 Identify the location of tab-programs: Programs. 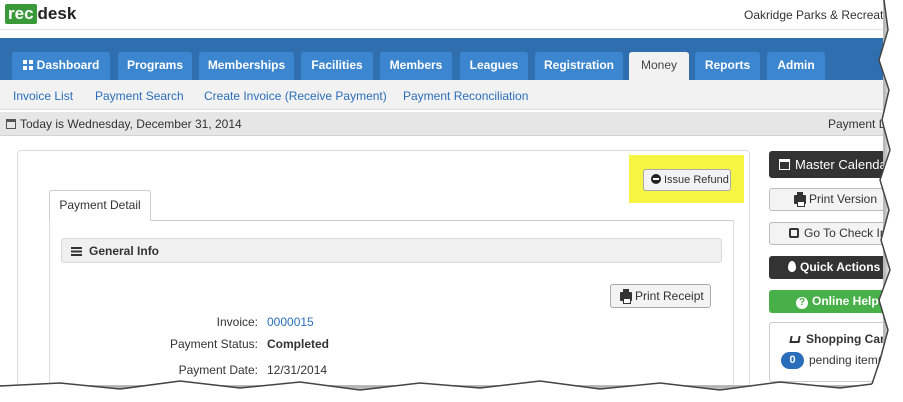
(155, 66).